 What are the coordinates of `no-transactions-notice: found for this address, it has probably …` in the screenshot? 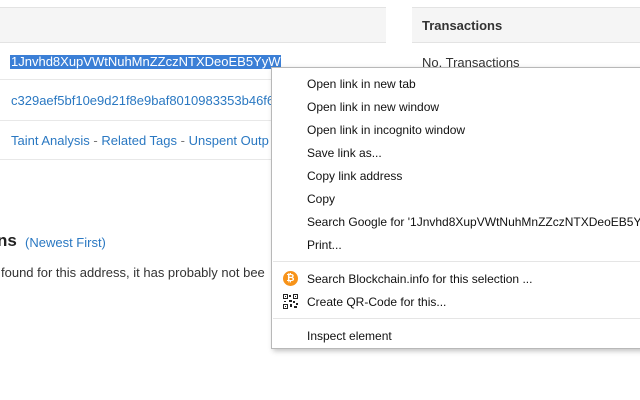 It's located at (133, 272).